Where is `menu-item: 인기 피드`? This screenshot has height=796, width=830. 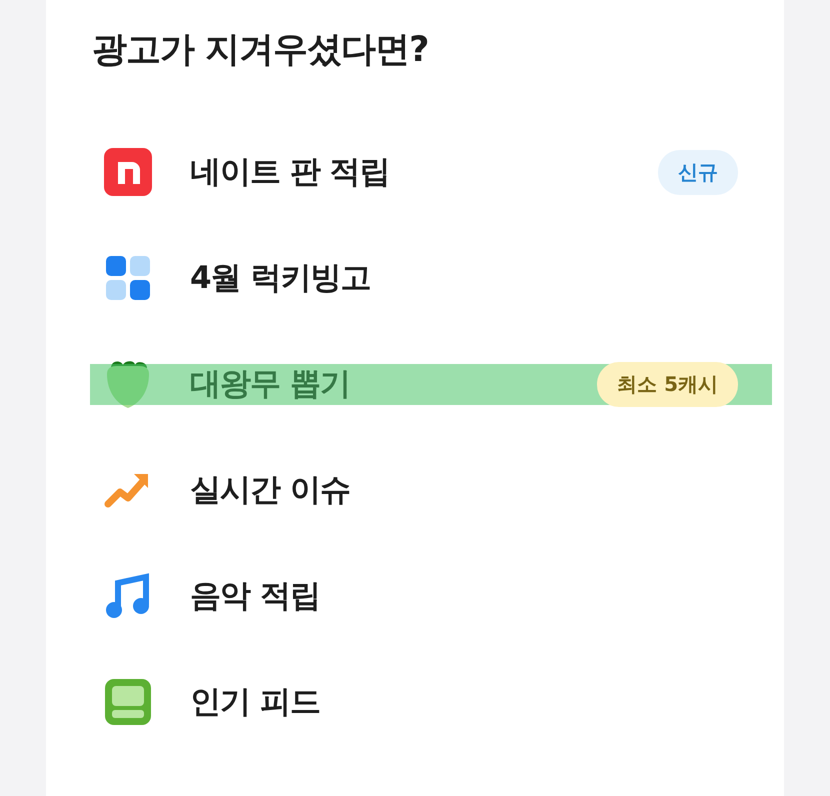
menu-item: 인기 피드 is located at coordinates (464, 702).